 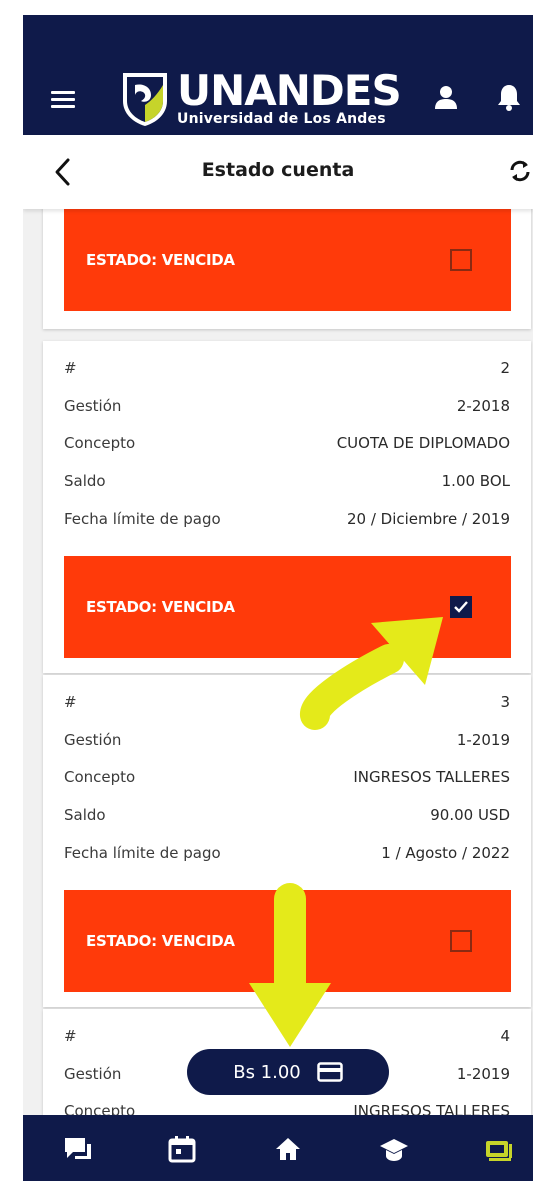 What do you see at coordinates (470, 815) in the screenshot?
I see `saldo-value: 90.00 USD` at bounding box center [470, 815].